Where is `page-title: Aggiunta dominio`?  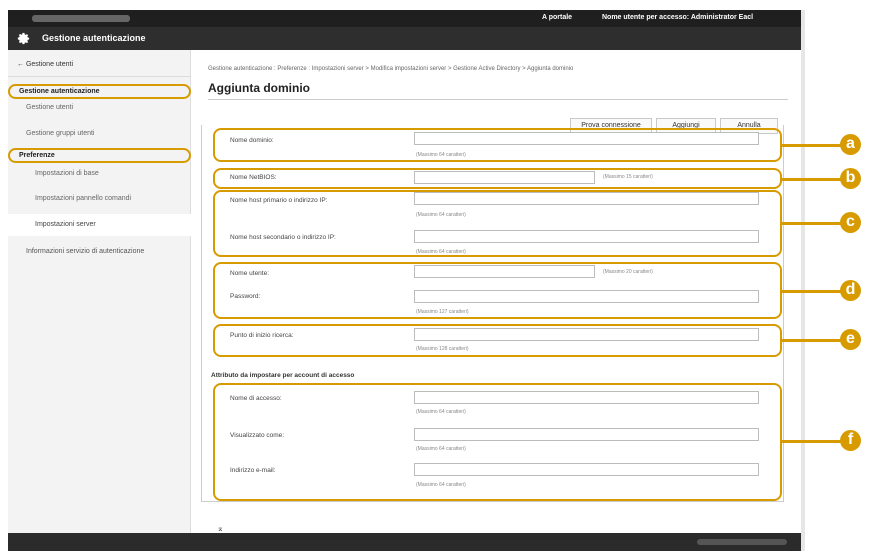 page-title: Aggiunta dominio is located at coordinates (259, 88).